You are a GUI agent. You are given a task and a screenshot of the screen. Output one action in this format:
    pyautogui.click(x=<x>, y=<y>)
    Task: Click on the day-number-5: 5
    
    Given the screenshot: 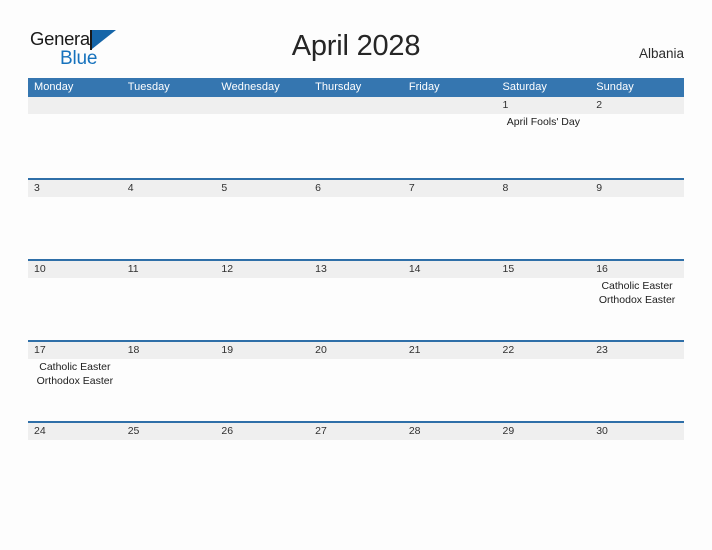 What is the action you would take?
    pyautogui.click(x=262, y=188)
    